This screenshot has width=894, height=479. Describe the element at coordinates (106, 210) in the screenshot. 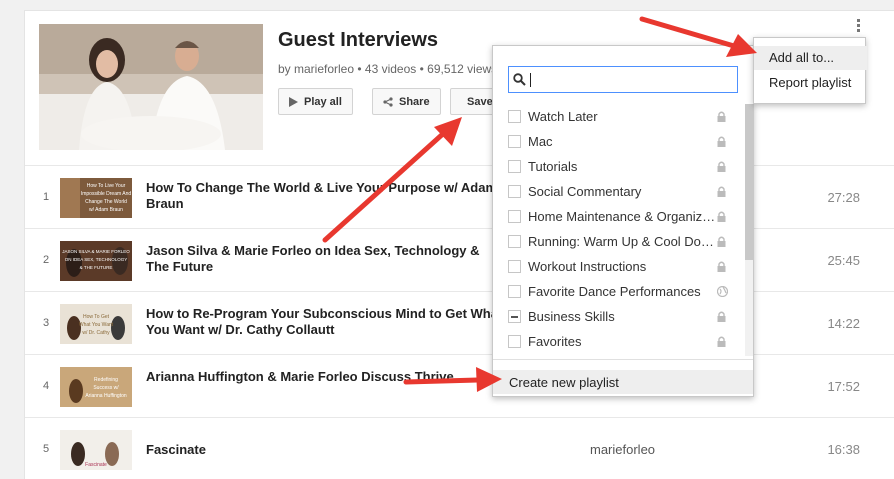

I see `thumb-text: w/ Adam Braun` at that location.